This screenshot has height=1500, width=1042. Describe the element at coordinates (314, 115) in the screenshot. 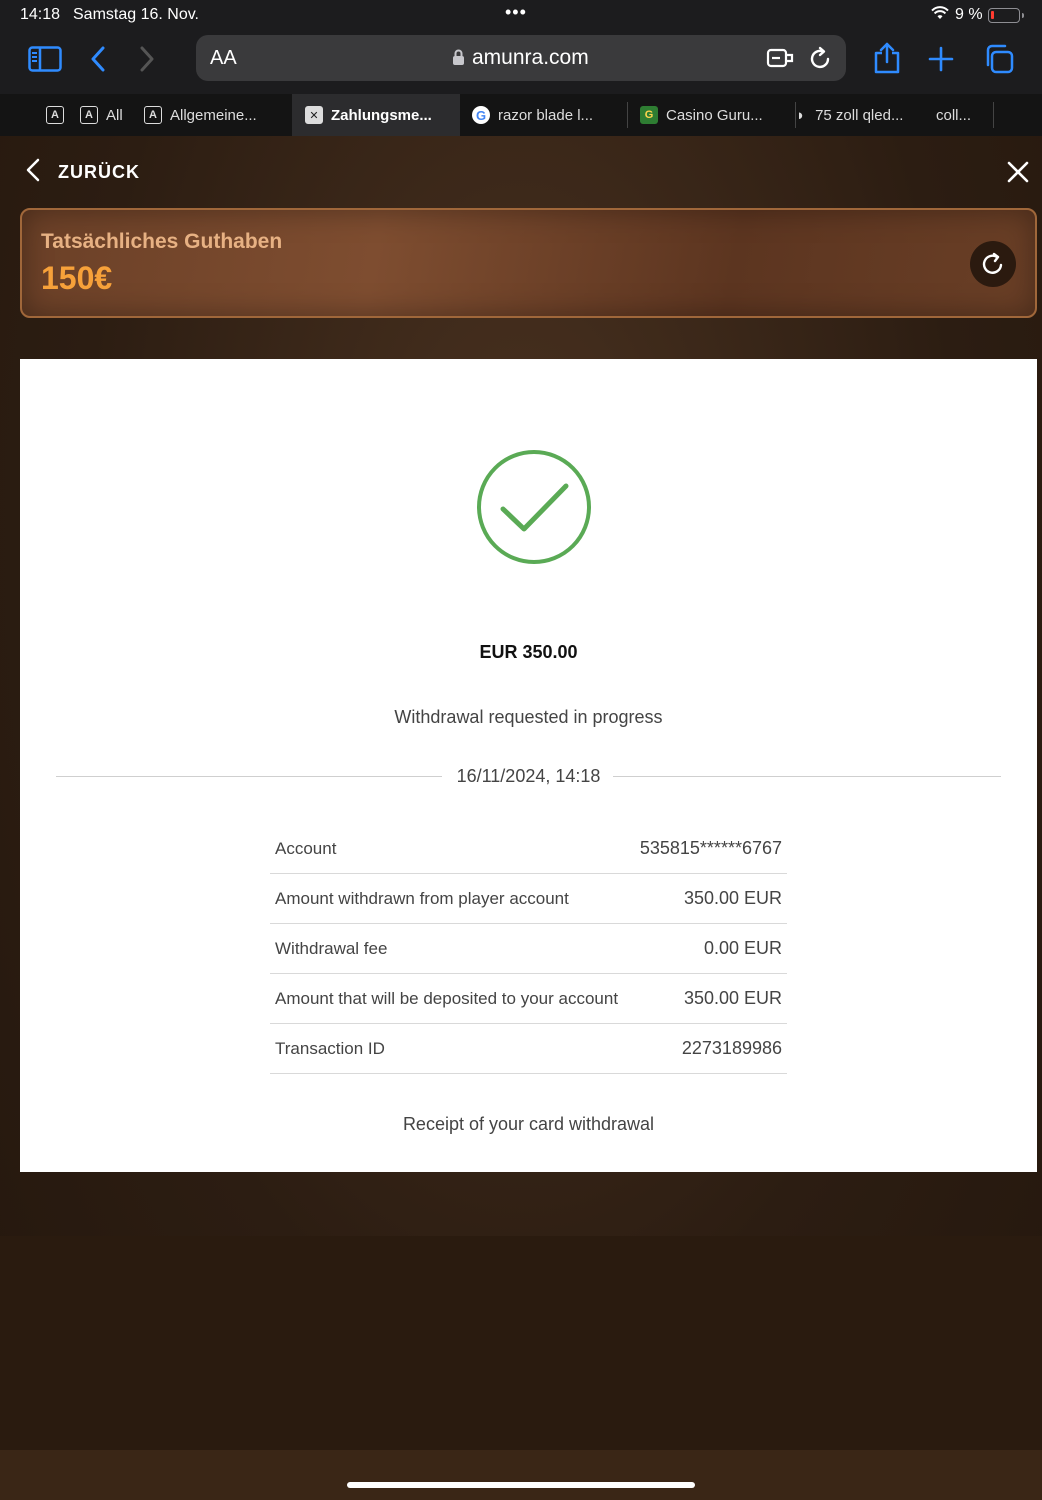

I see `tab-favicon-icon: ✕` at that location.